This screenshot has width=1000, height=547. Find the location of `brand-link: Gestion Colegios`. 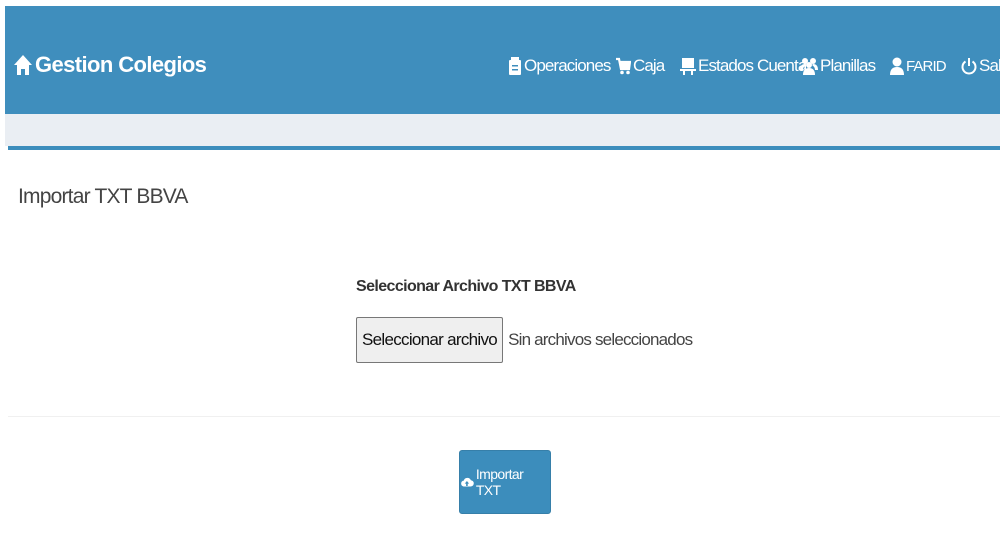

brand-link: Gestion Colegios is located at coordinates (110, 65).